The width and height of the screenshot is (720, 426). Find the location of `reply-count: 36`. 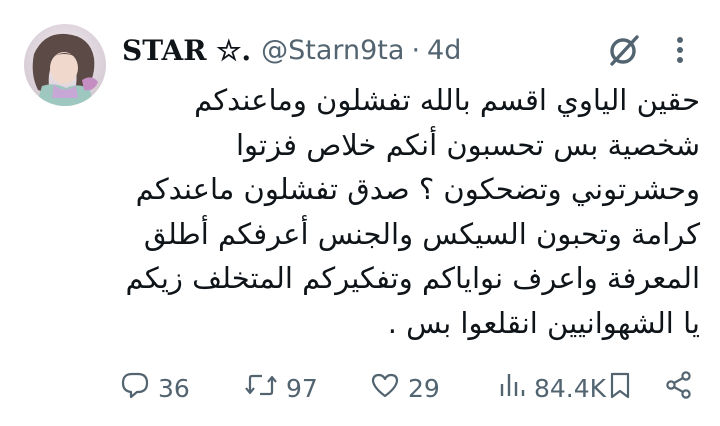

reply-count: 36 is located at coordinates (174, 388).